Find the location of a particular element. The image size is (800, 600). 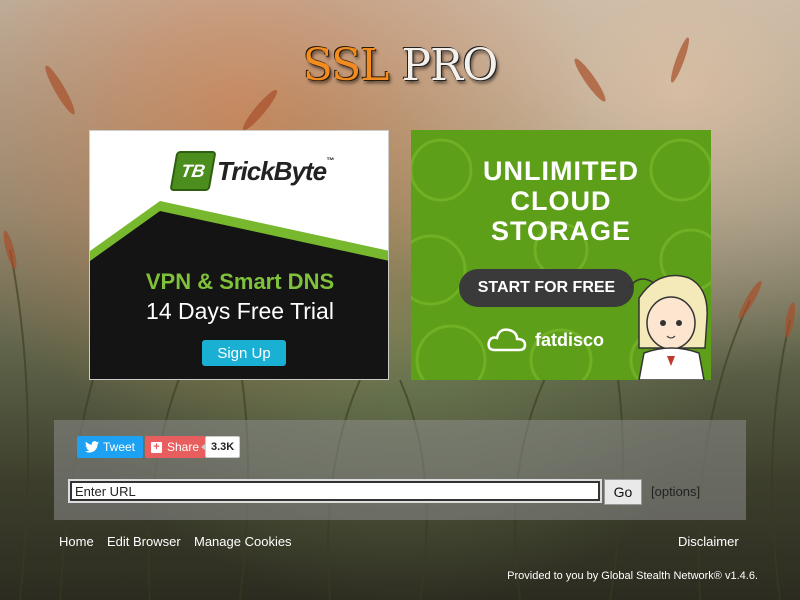

fatdisco-logo: fatdisco is located at coordinates (545, 340).